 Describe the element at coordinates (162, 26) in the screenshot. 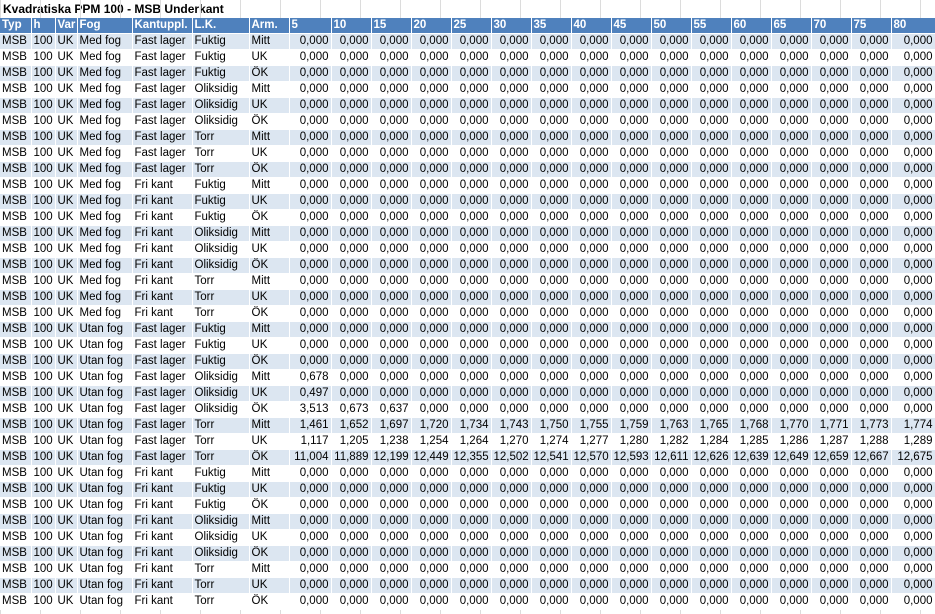

I see `column-header: Kantuppl.` at that location.